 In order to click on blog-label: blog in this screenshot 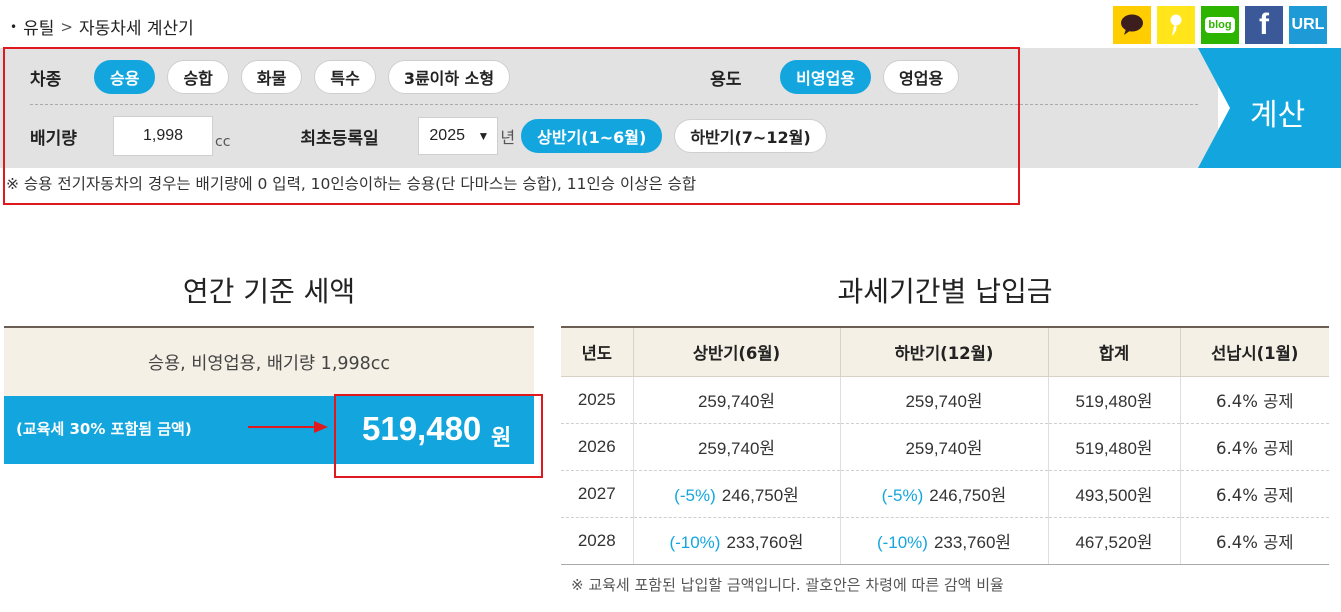, I will do `click(1220, 25)`.